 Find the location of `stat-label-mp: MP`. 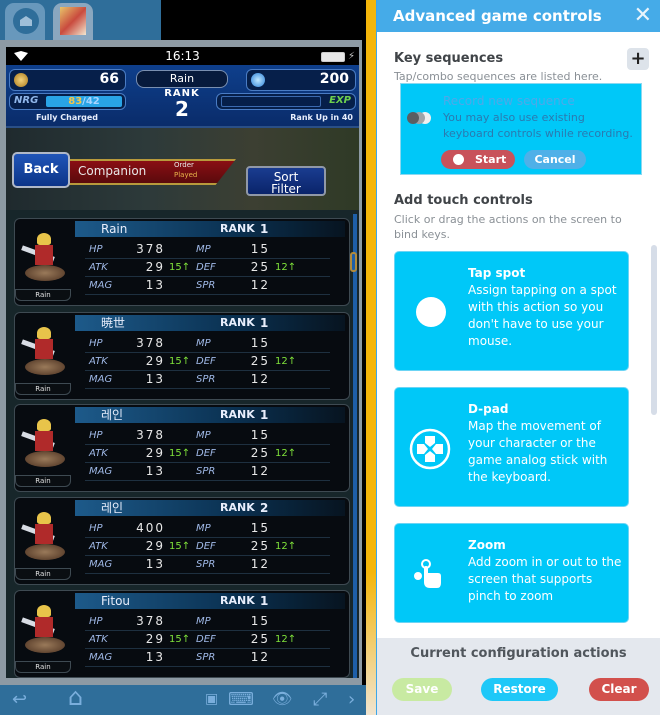

stat-label-mp: MP is located at coordinates (203, 343).